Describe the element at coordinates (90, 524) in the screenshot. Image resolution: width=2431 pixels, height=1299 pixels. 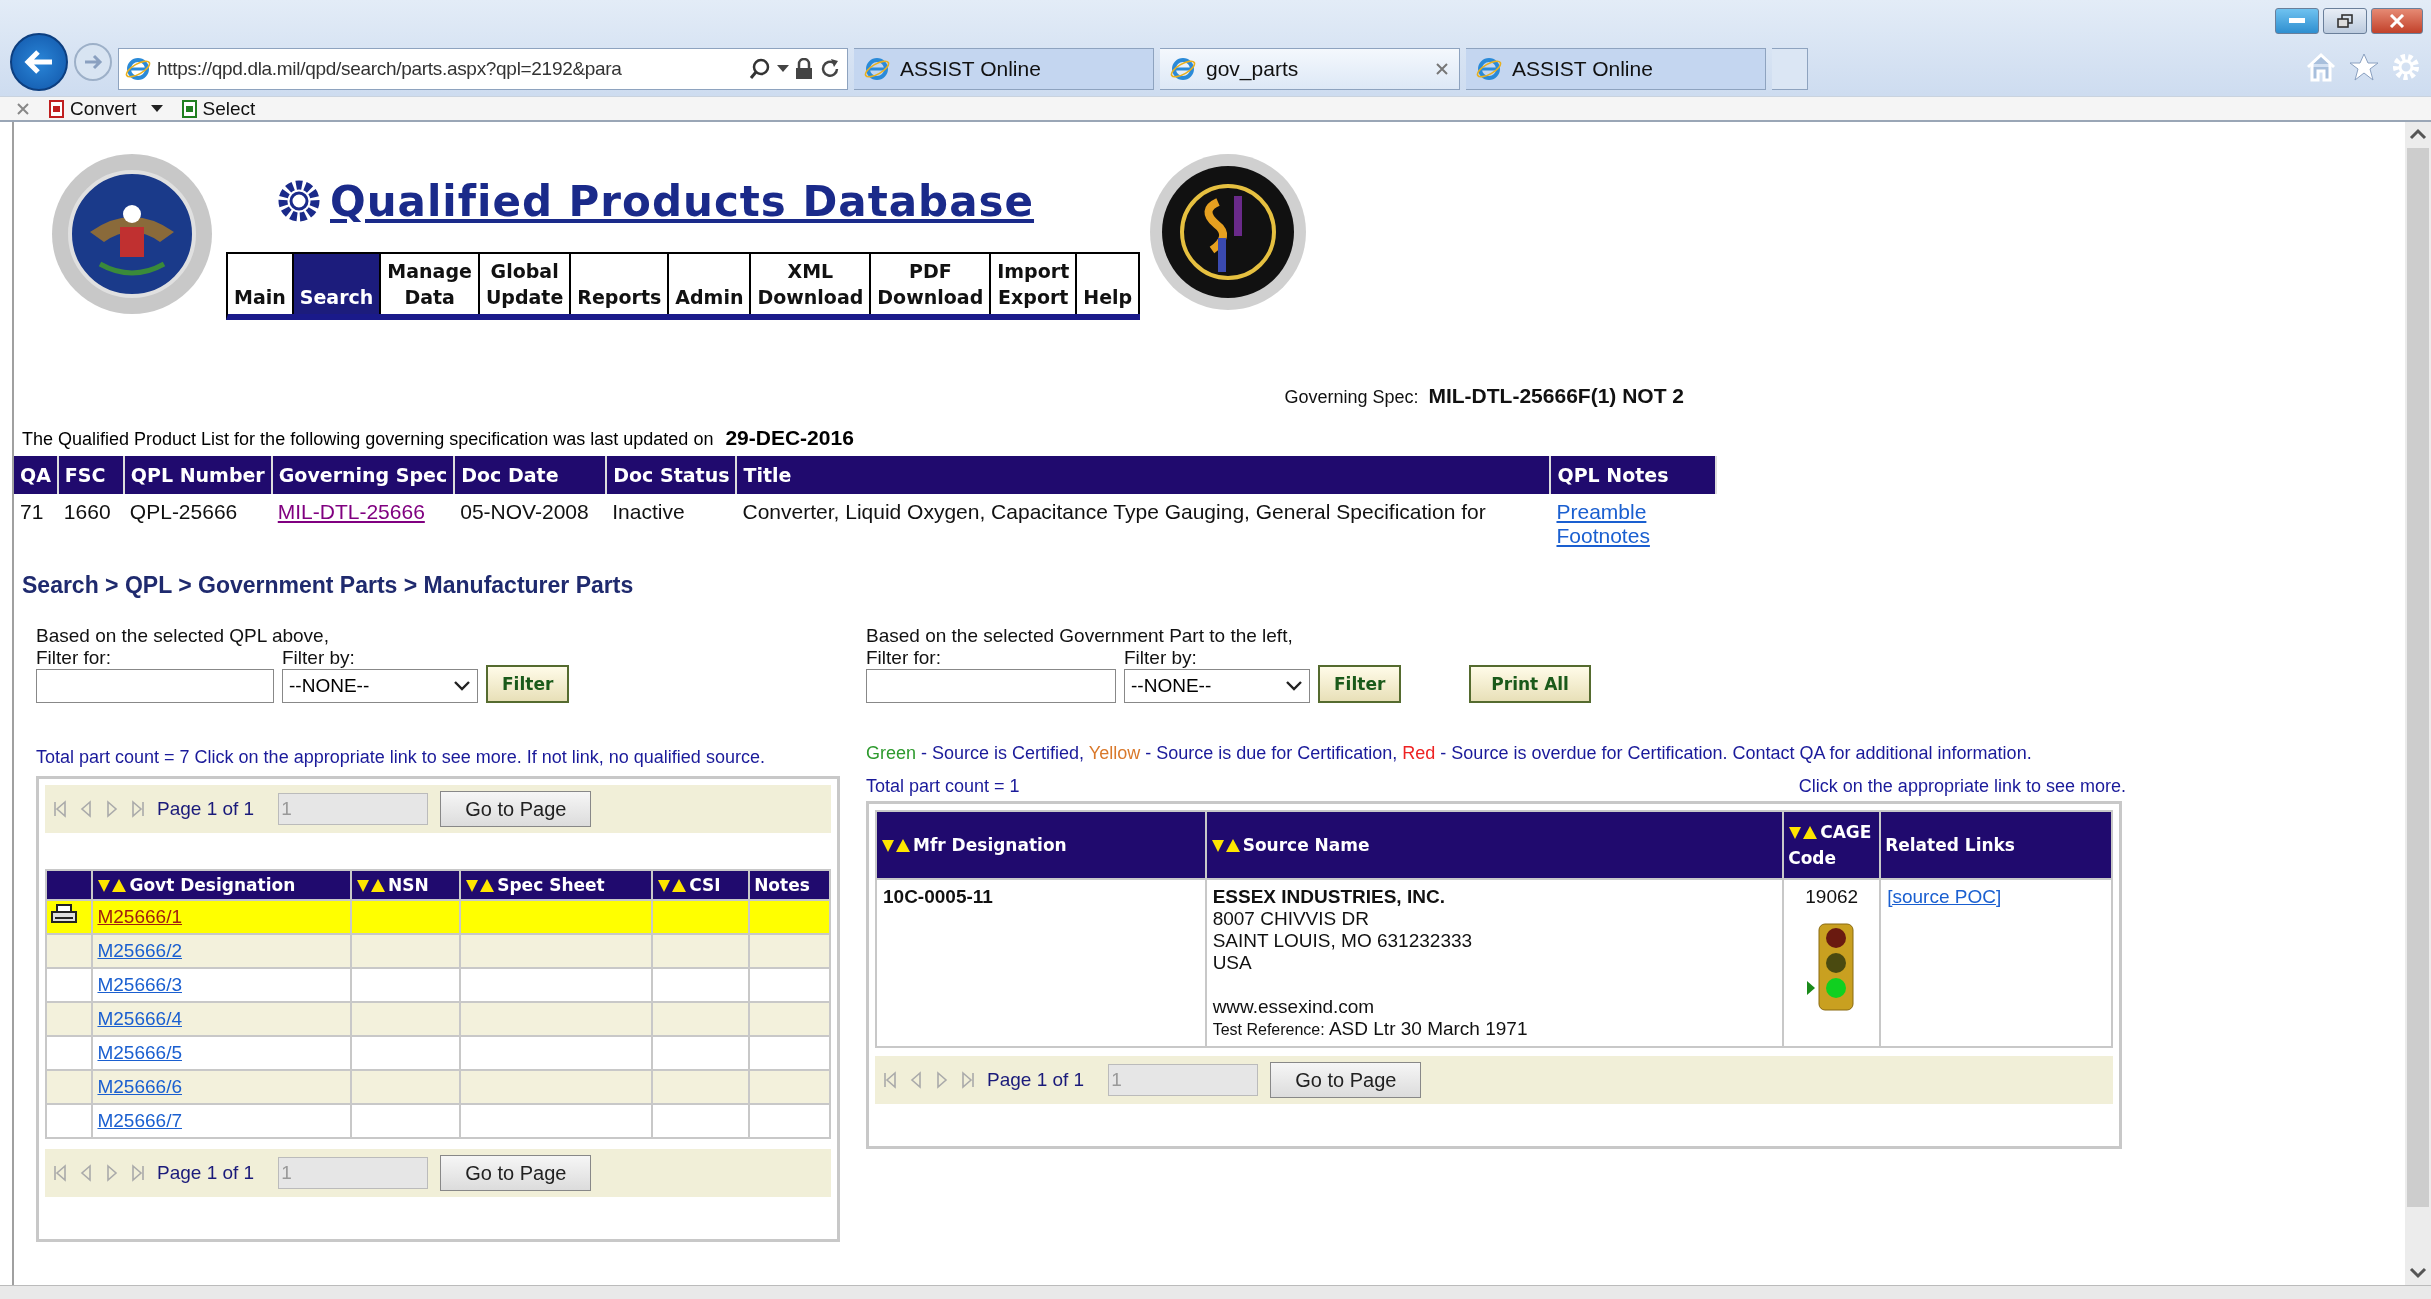
I see `table-cell: 1660` at that location.